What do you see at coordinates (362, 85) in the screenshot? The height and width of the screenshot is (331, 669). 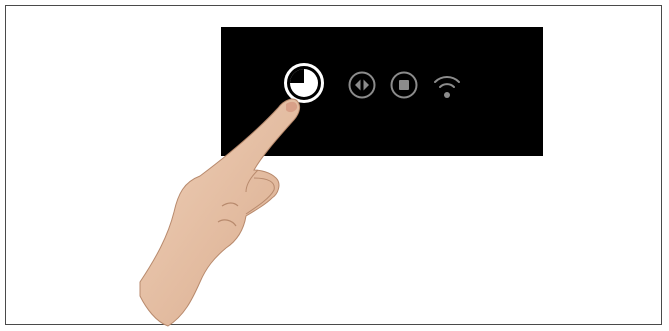 I see `skip-icon` at bounding box center [362, 85].